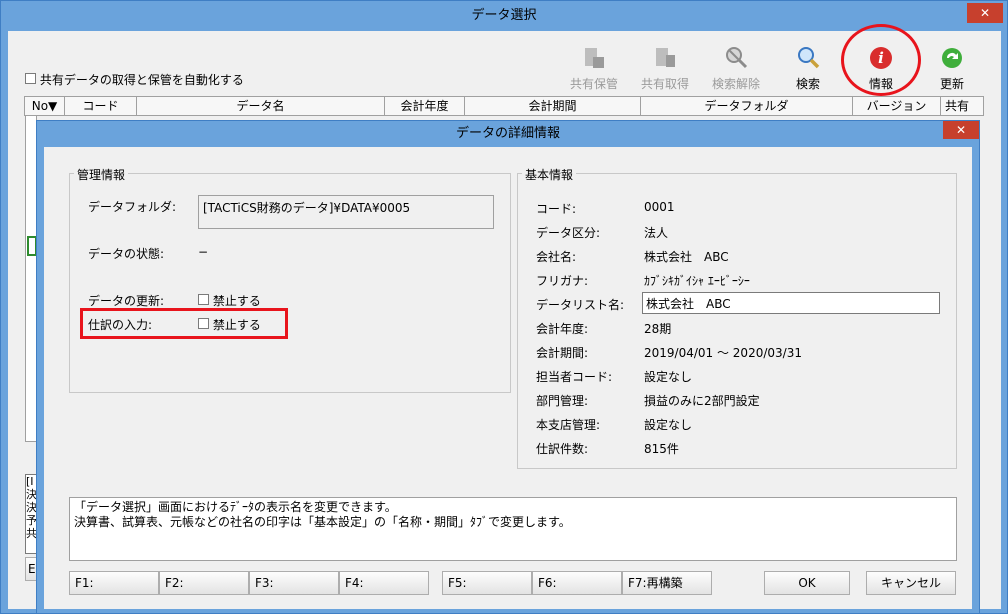  Describe the element at coordinates (807, 583) in the screenshot. I see `ok-button: OK` at that location.